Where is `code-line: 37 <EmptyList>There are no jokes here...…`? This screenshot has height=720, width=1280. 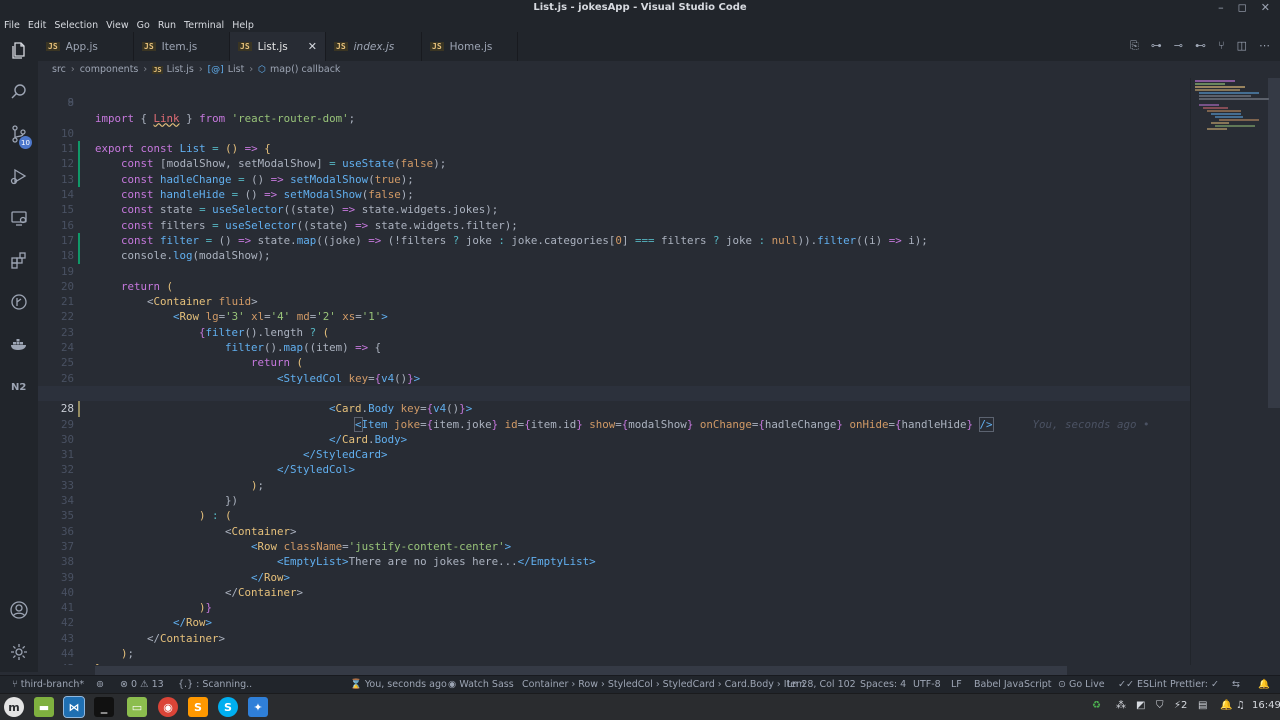
code-line: 37 <EmptyList>There are no jokes here...… is located at coordinates (328, 554).